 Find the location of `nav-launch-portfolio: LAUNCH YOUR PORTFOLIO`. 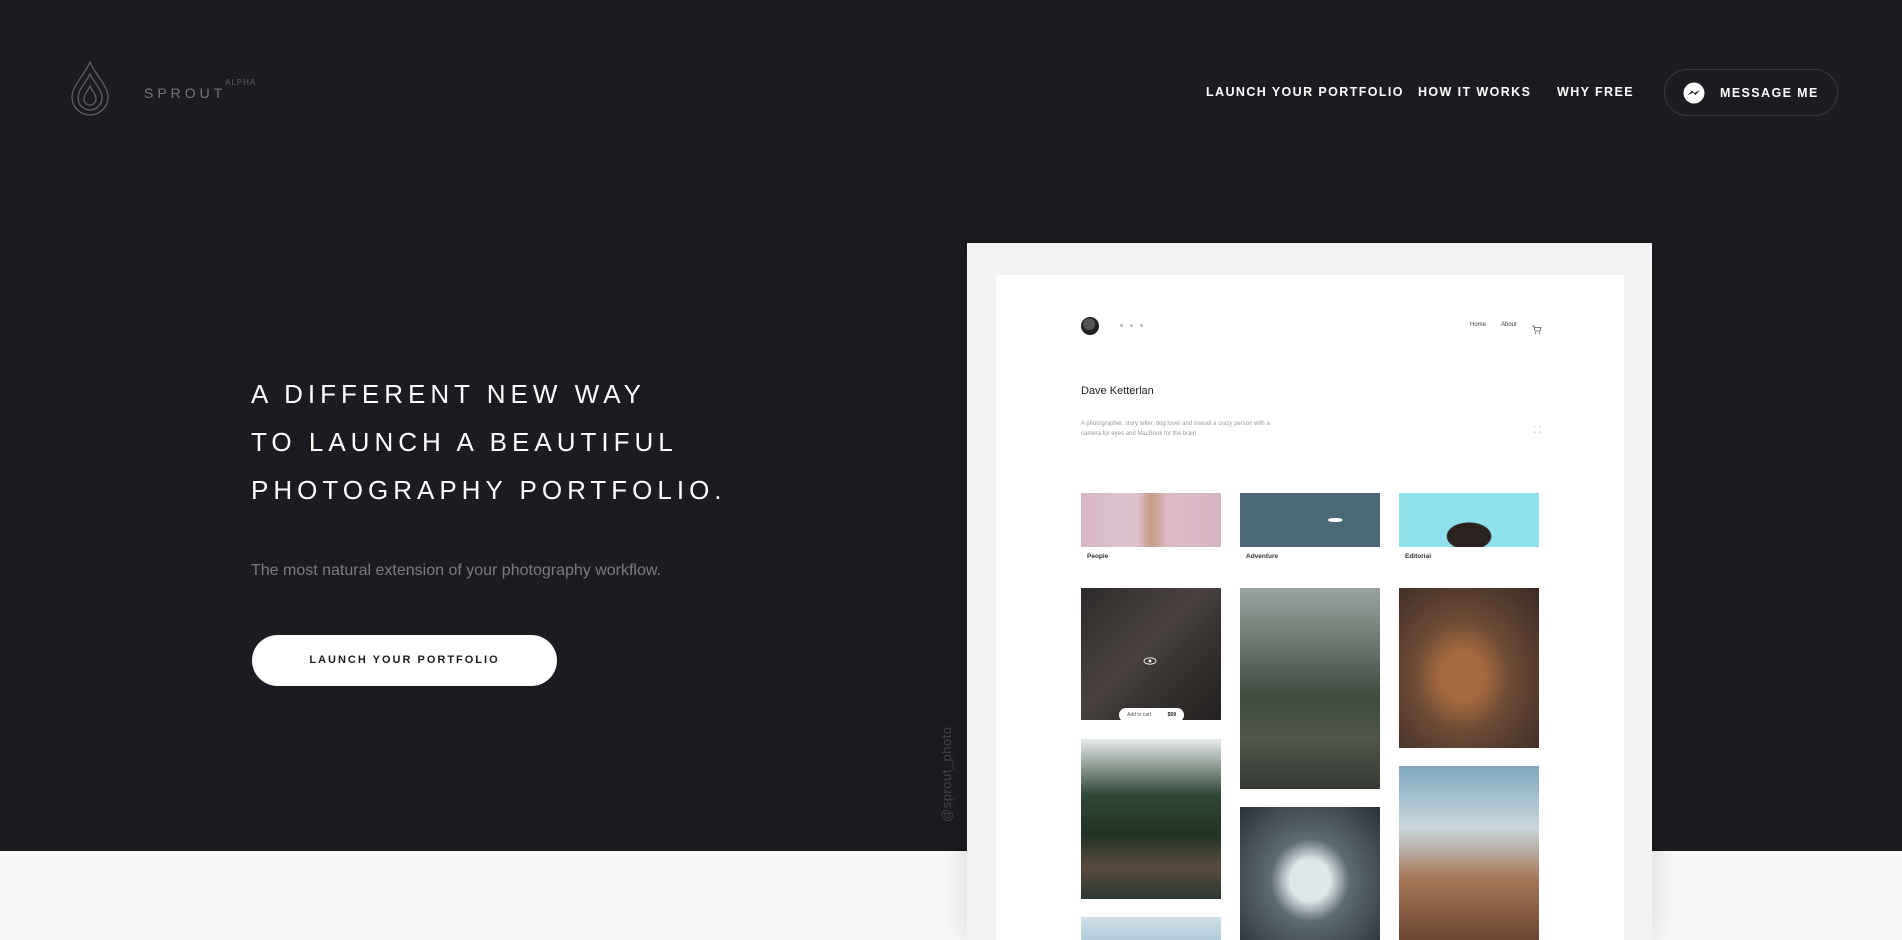

nav-launch-portfolio: LAUNCH YOUR PORTFOLIO is located at coordinates (1305, 92).